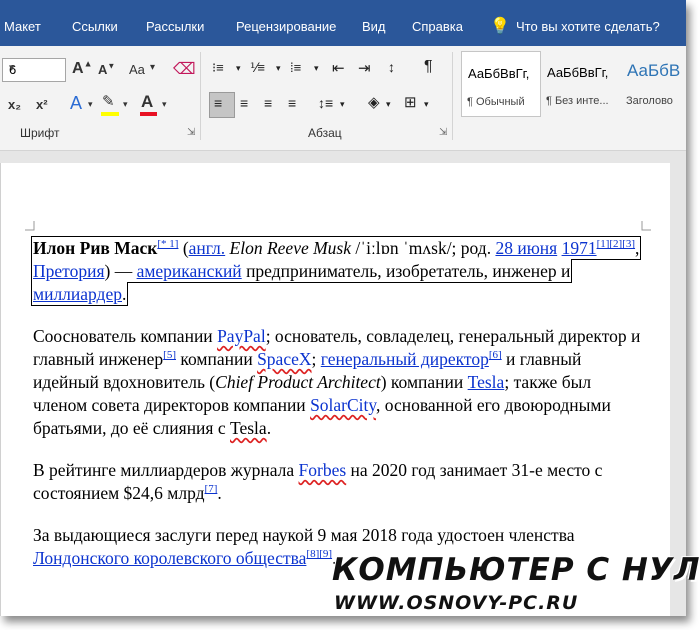 The height and width of the screenshot is (630, 700). What do you see at coordinates (653, 83) in the screenshot?
I see `style-heading: АаБбВ Заголово` at bounding box center [653, 83].